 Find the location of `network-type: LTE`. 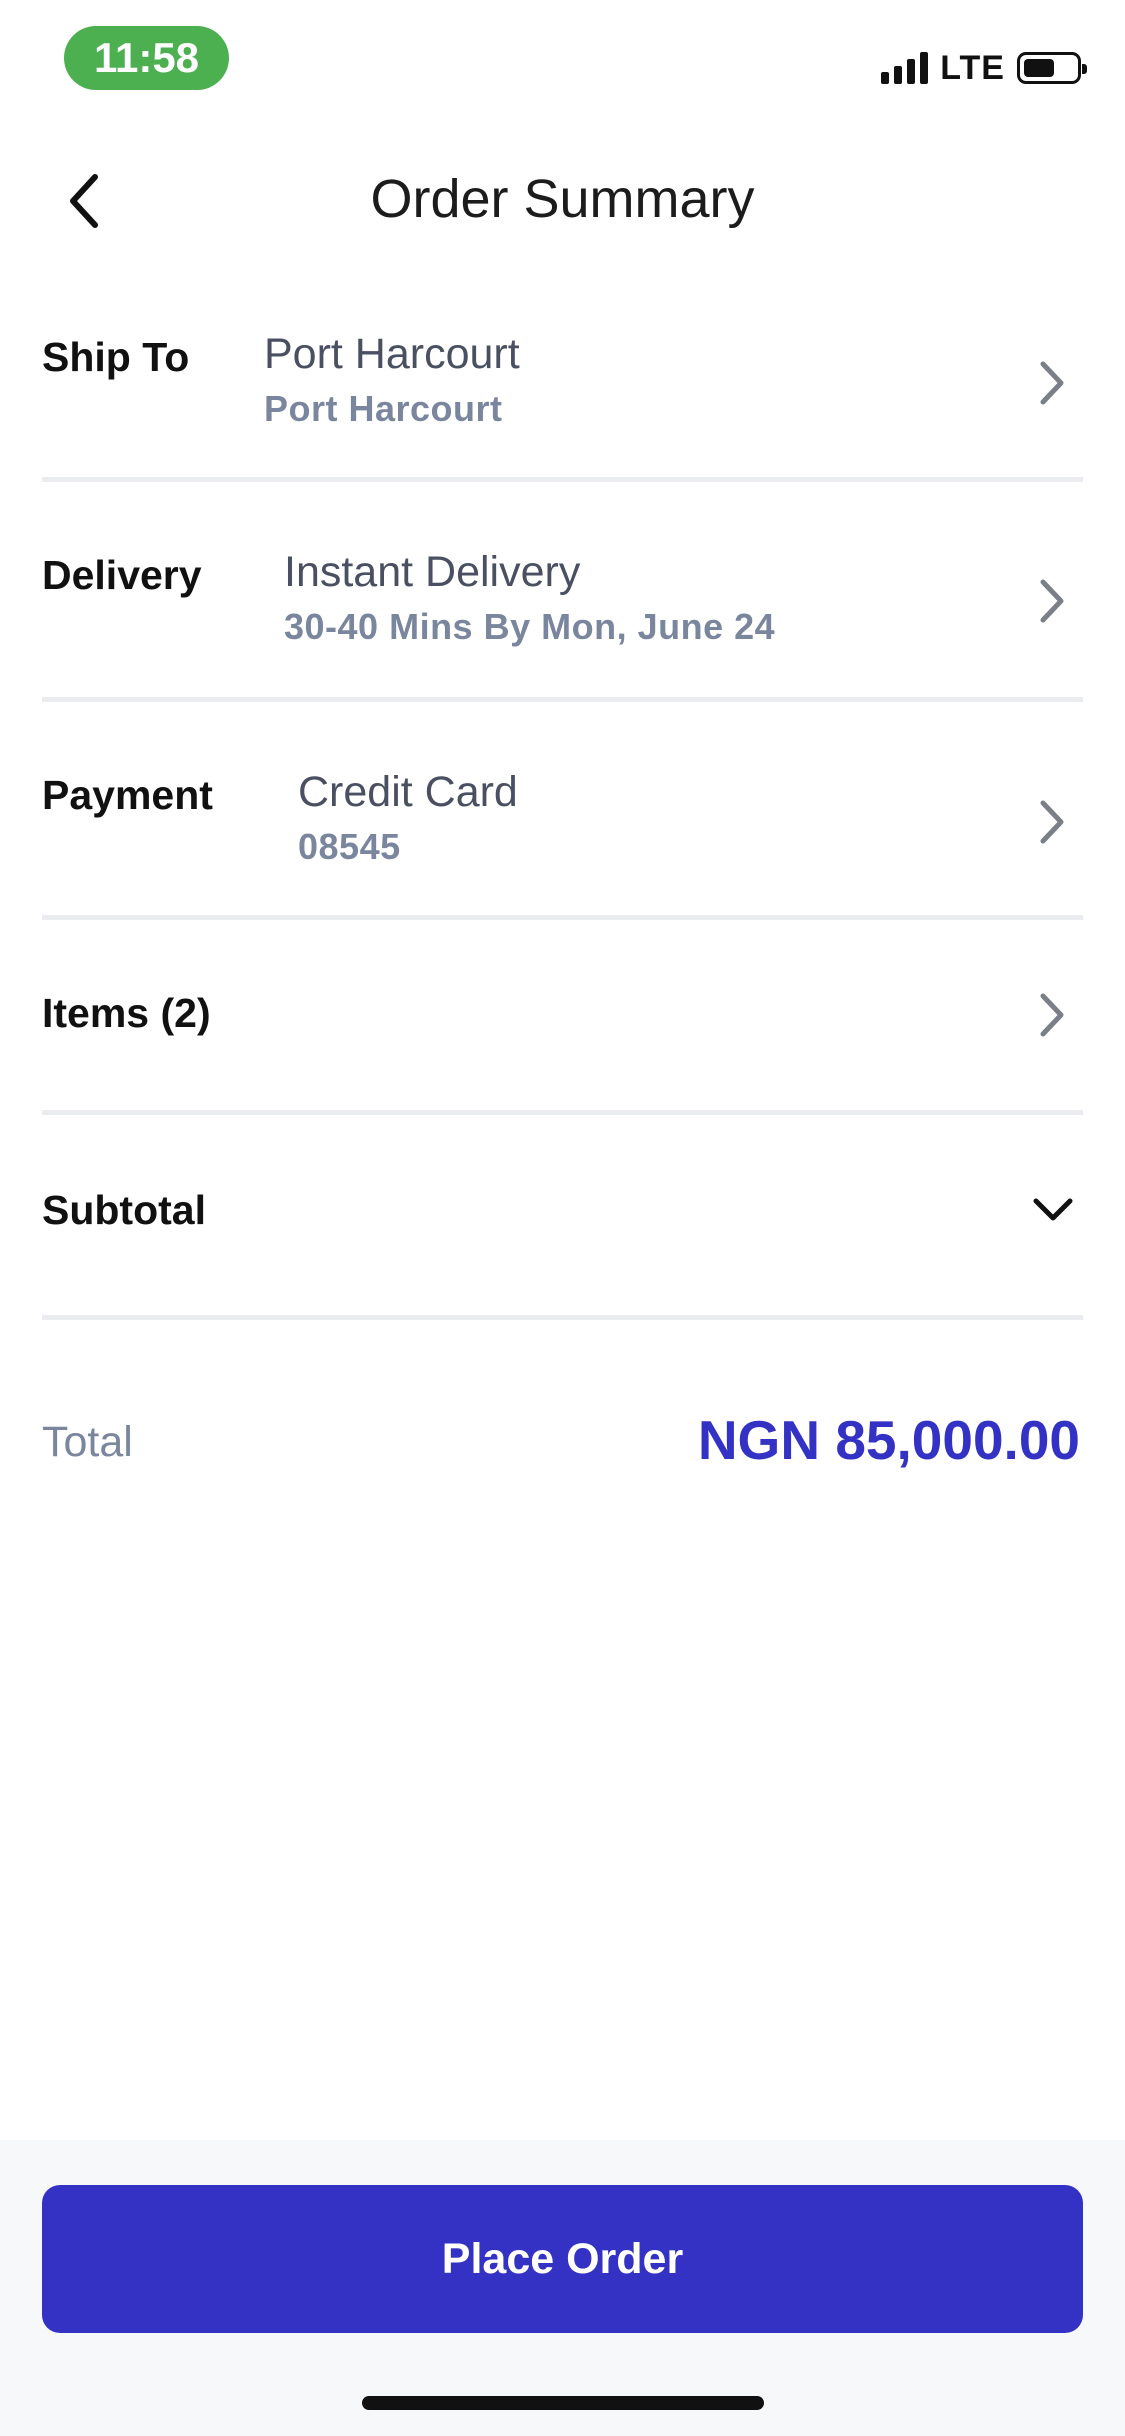

network-type: LTE is located at coordinates (972, 67).